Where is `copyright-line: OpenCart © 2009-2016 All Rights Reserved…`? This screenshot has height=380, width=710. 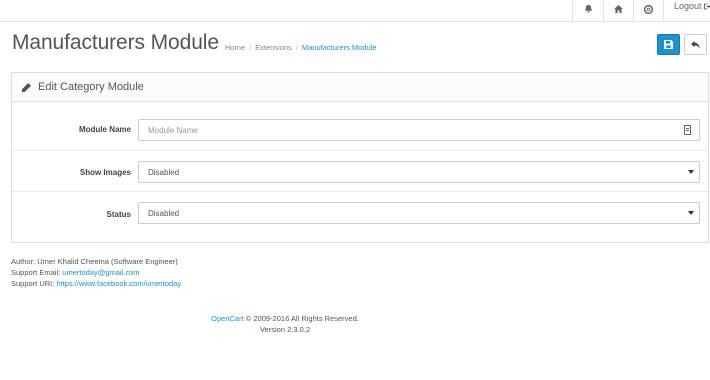
copyright-line: OpenCart © 2009-2016 All Rights Reserved… is located at coordinates (285, 318).